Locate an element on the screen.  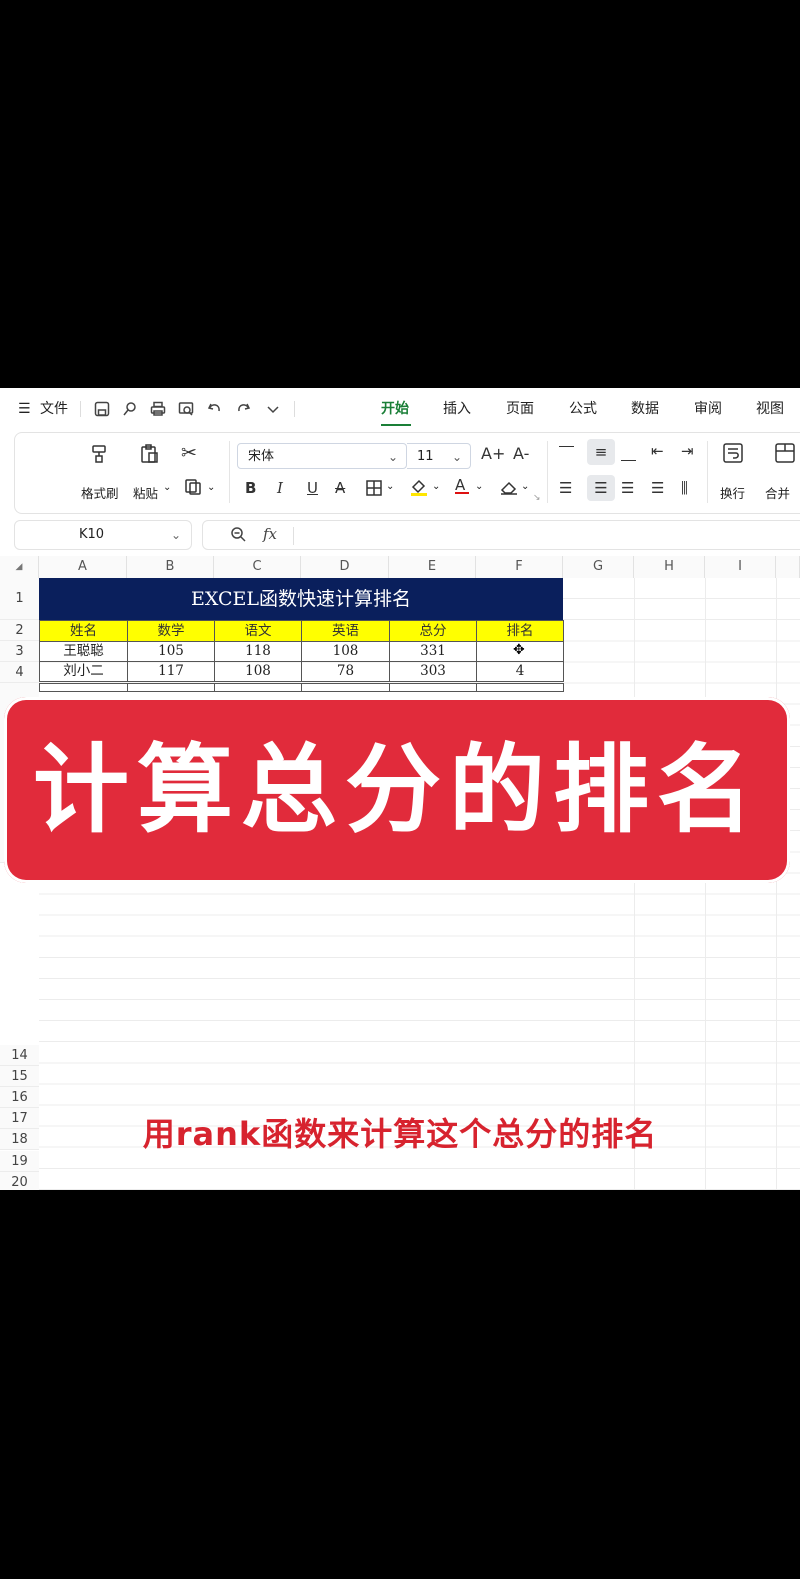
strikethrough-button: A is located at coordinates (340, 488).